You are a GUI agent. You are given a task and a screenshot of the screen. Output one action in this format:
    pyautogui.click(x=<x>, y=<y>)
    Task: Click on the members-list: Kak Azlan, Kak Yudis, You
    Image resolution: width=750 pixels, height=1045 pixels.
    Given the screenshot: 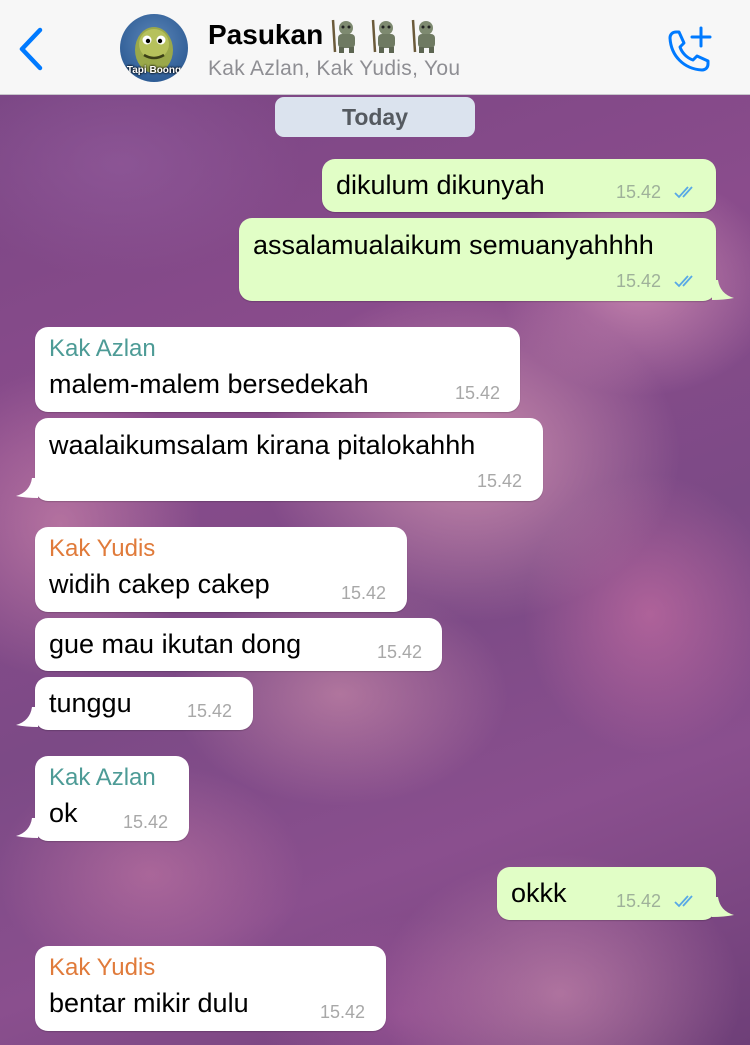 What is the action you would take?
    pyautogui.click(x=334, y=69)
    